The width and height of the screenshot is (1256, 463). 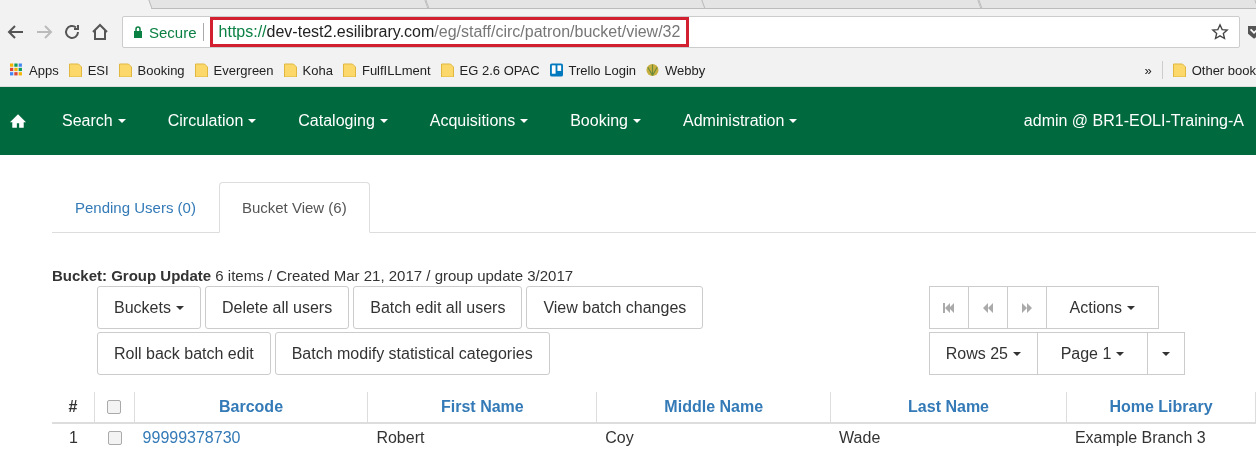 What do you see at coordinates (615, 307) in the screenshot?
I see `toolbar-button: View batch changes` at bounding box center [615, 307].